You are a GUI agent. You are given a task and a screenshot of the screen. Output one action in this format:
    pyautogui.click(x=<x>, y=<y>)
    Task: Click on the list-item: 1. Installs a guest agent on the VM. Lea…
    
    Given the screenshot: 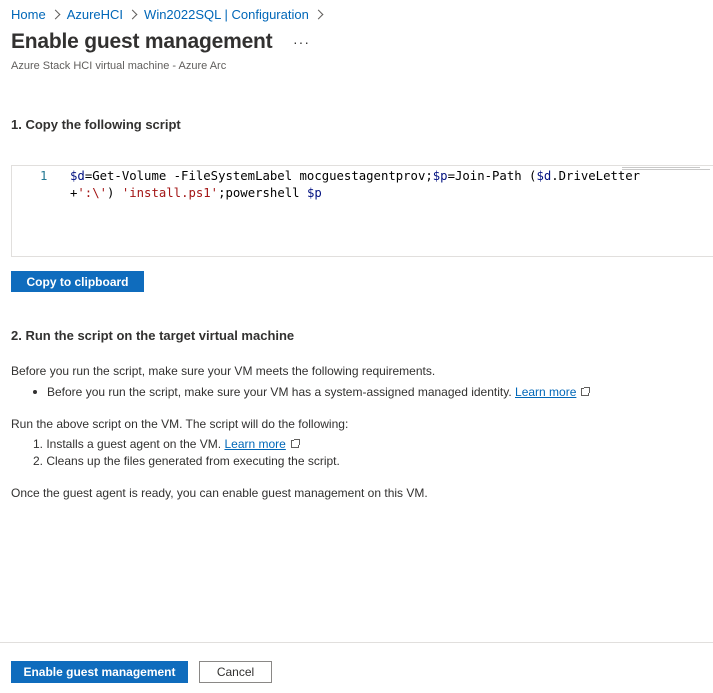 What is the action you would take?
    pyautogui.click(x=166, y=444)
    